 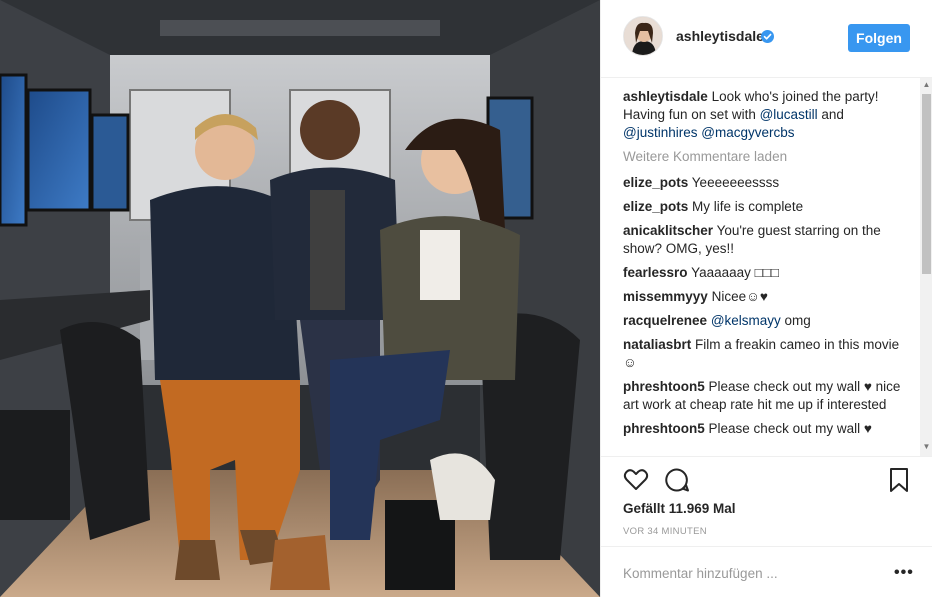 I want to click on comment-text: Please check out my wall ♥, so click(x=790, y=428).